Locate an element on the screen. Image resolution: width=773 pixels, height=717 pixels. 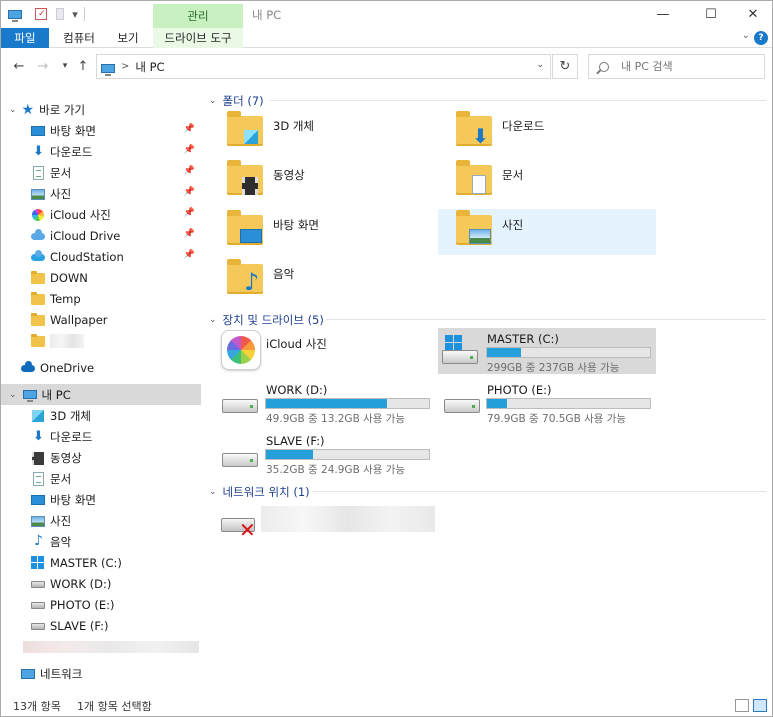
drive-tile-c: MASTER (C:) 299GB 중 237GB 사용 가능 is located at coordinates (547, 351).